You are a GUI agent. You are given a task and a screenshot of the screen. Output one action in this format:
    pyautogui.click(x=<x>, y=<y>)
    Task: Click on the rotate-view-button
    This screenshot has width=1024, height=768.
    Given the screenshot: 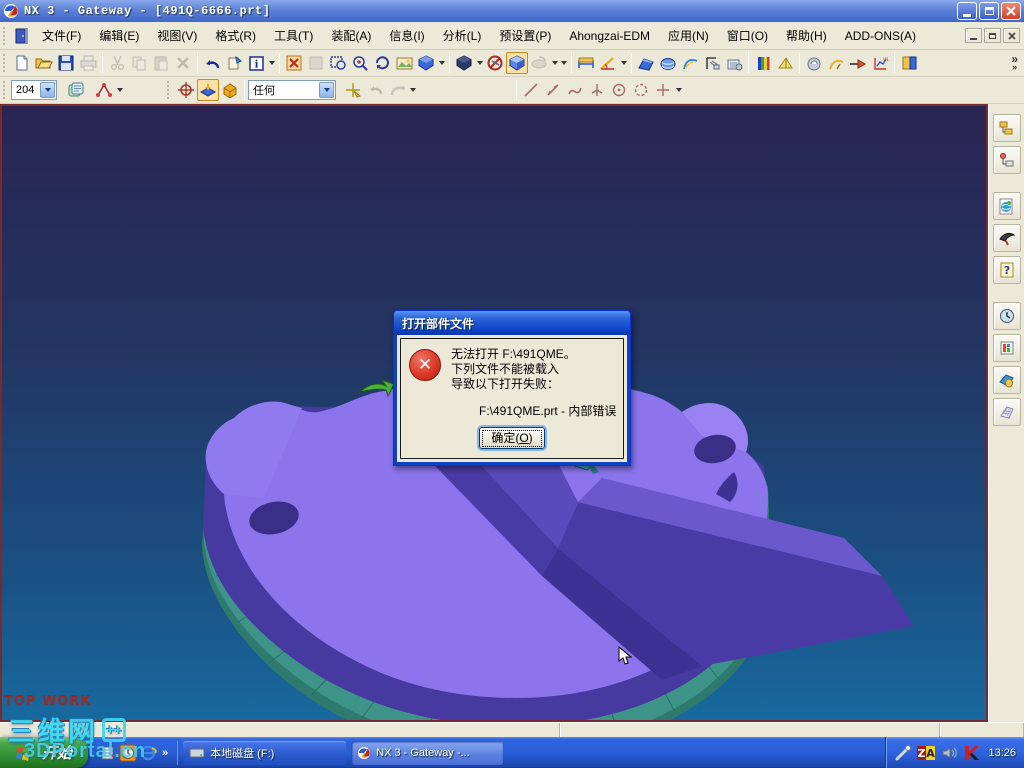 What is the action you would take?
    pyautogui.click(x=382, y=63)
    